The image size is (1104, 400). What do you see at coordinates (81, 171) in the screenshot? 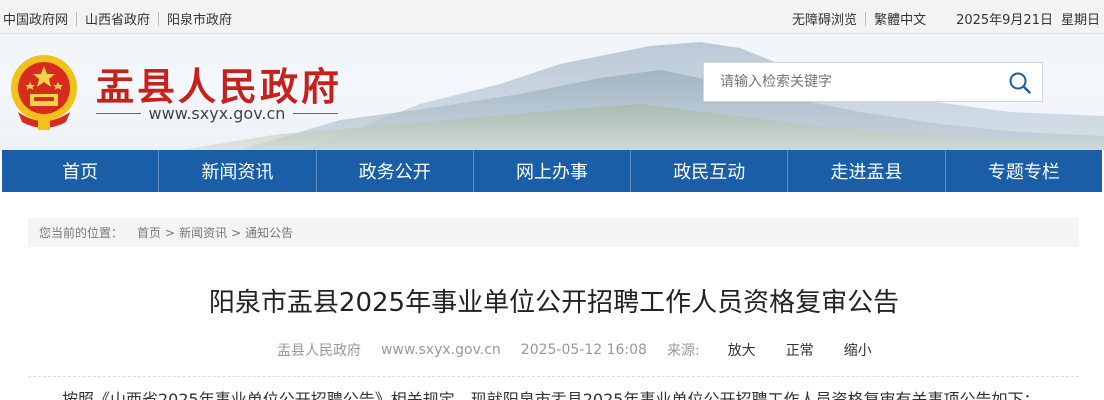
I see `nav-home: 首页` at bounding box center [81, 171].